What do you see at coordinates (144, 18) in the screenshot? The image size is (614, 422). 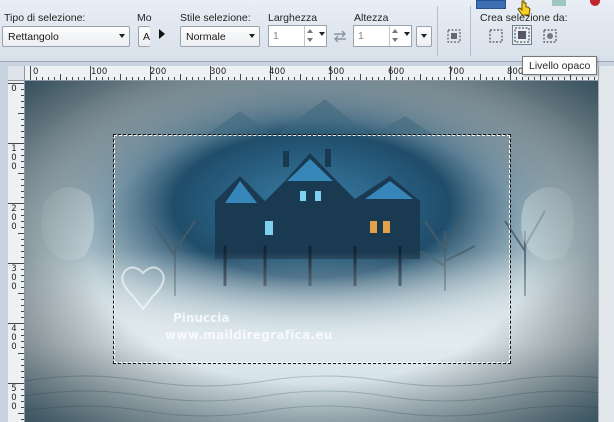 I see `mode-label: Mo` at bounding box center [144, 18].